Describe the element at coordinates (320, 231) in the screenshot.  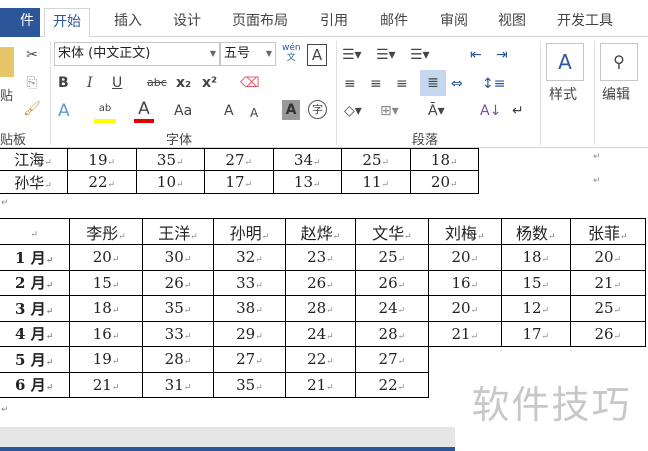
I see `column-header-cell: 赵烨↵` at that location.